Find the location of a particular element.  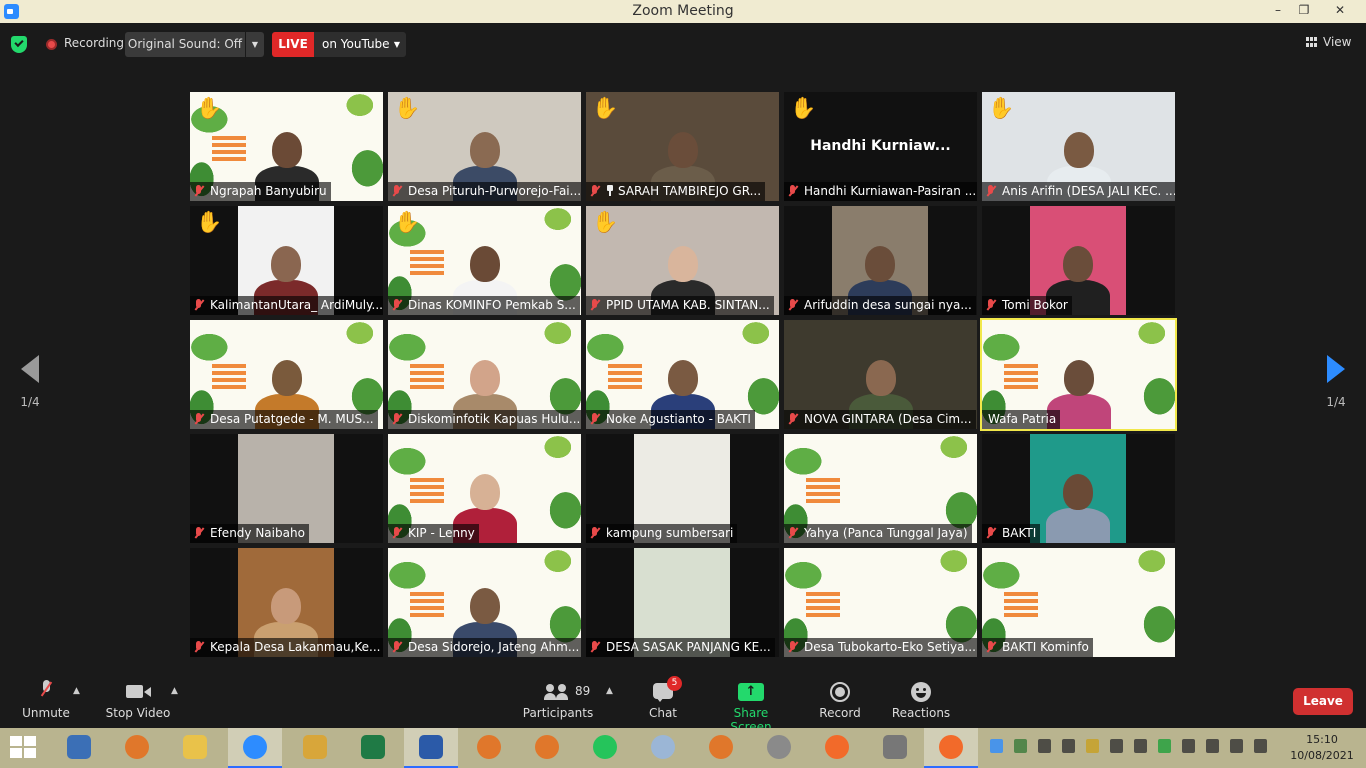

participant-tile: Tomi Bokor is located at coordinates (1078, 260).